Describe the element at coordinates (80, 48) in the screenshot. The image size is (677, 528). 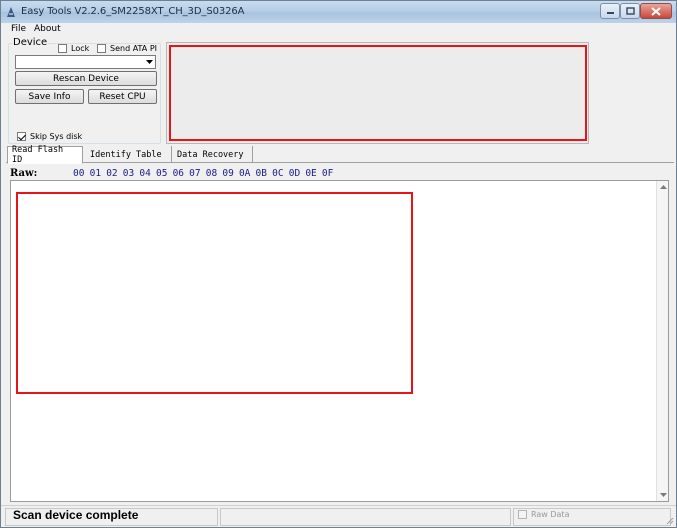
I see `lock-checkbox-label: Lock` at that location.